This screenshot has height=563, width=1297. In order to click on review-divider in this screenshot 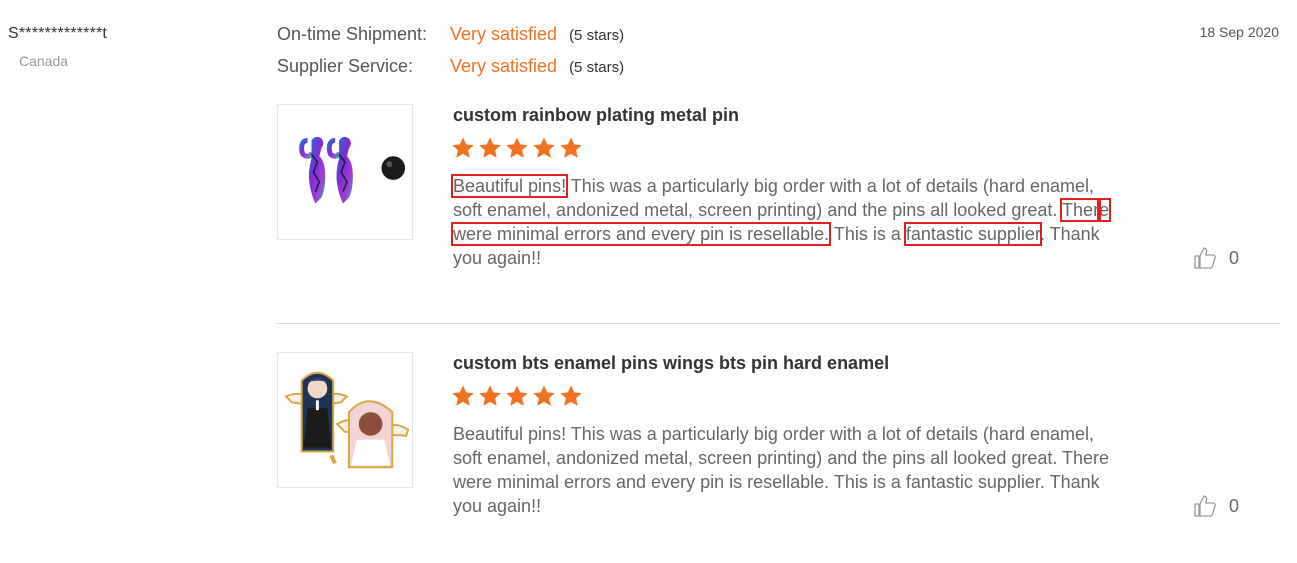, I will do `click(778, 323)`.